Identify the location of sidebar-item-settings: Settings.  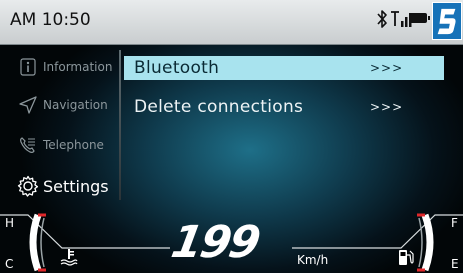
(59, 186).